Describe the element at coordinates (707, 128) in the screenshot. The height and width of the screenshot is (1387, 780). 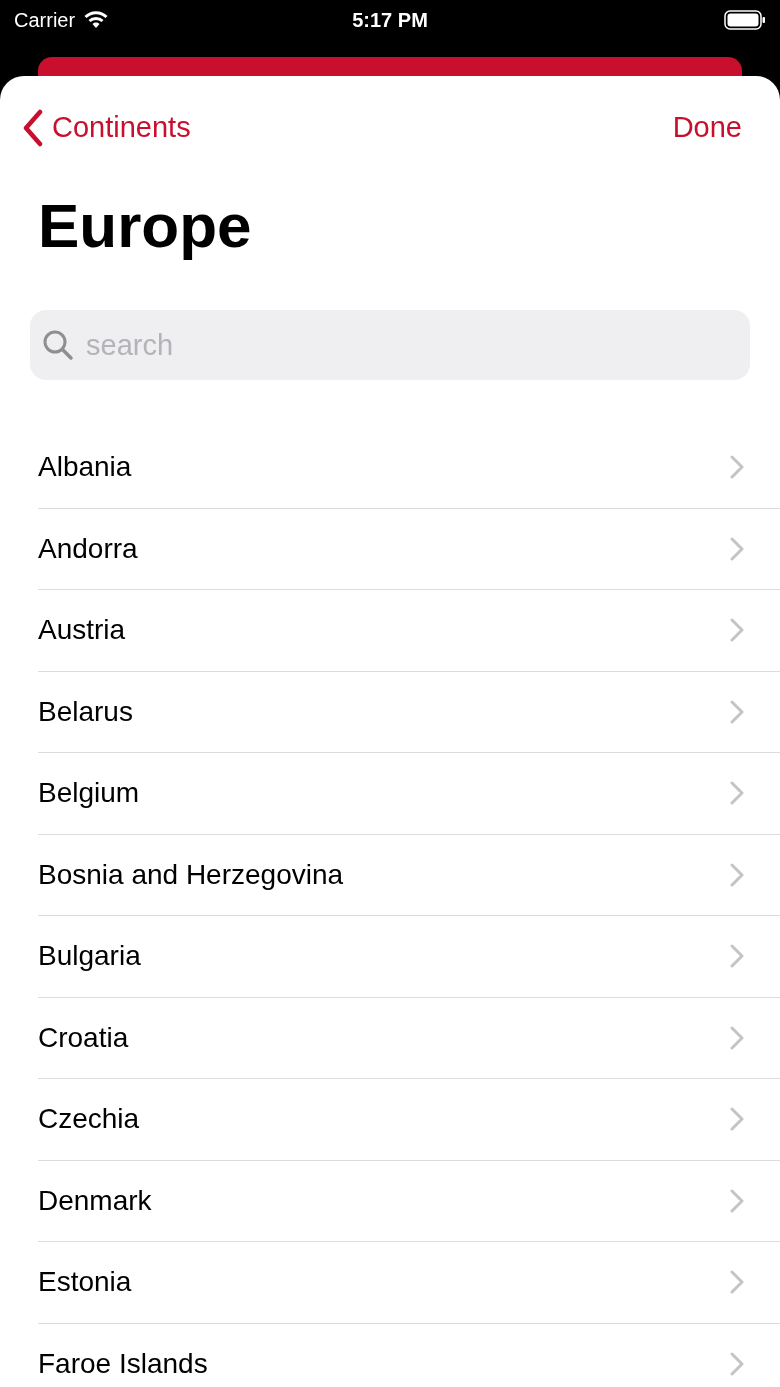
I see `done-button: Done` at that location.